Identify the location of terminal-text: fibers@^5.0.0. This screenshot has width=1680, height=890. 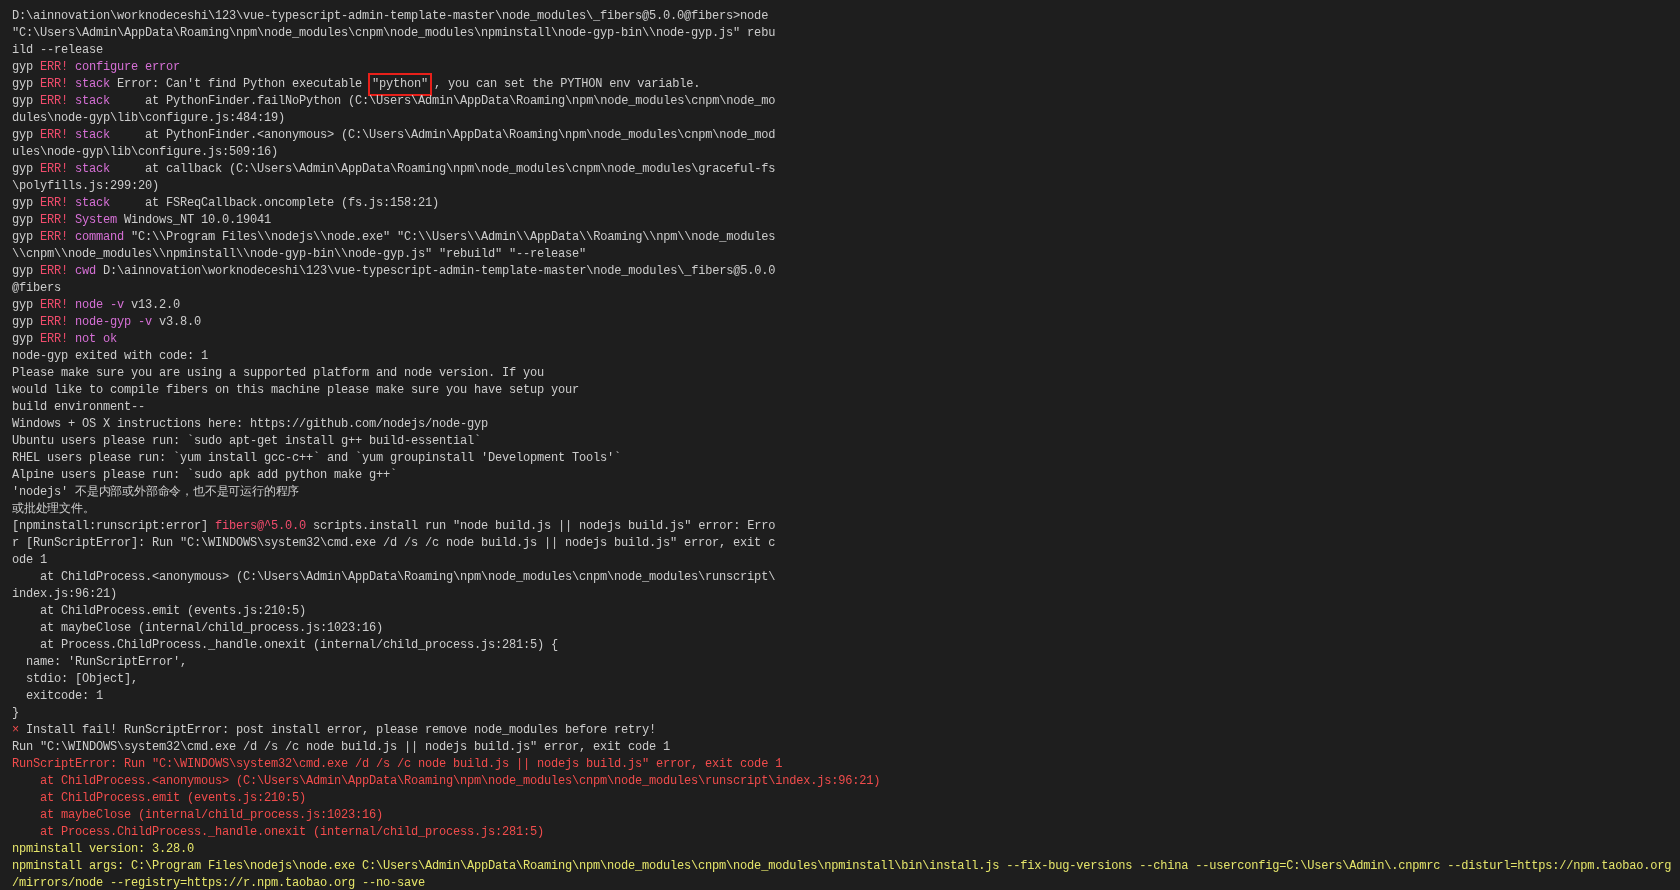
(261, 526).